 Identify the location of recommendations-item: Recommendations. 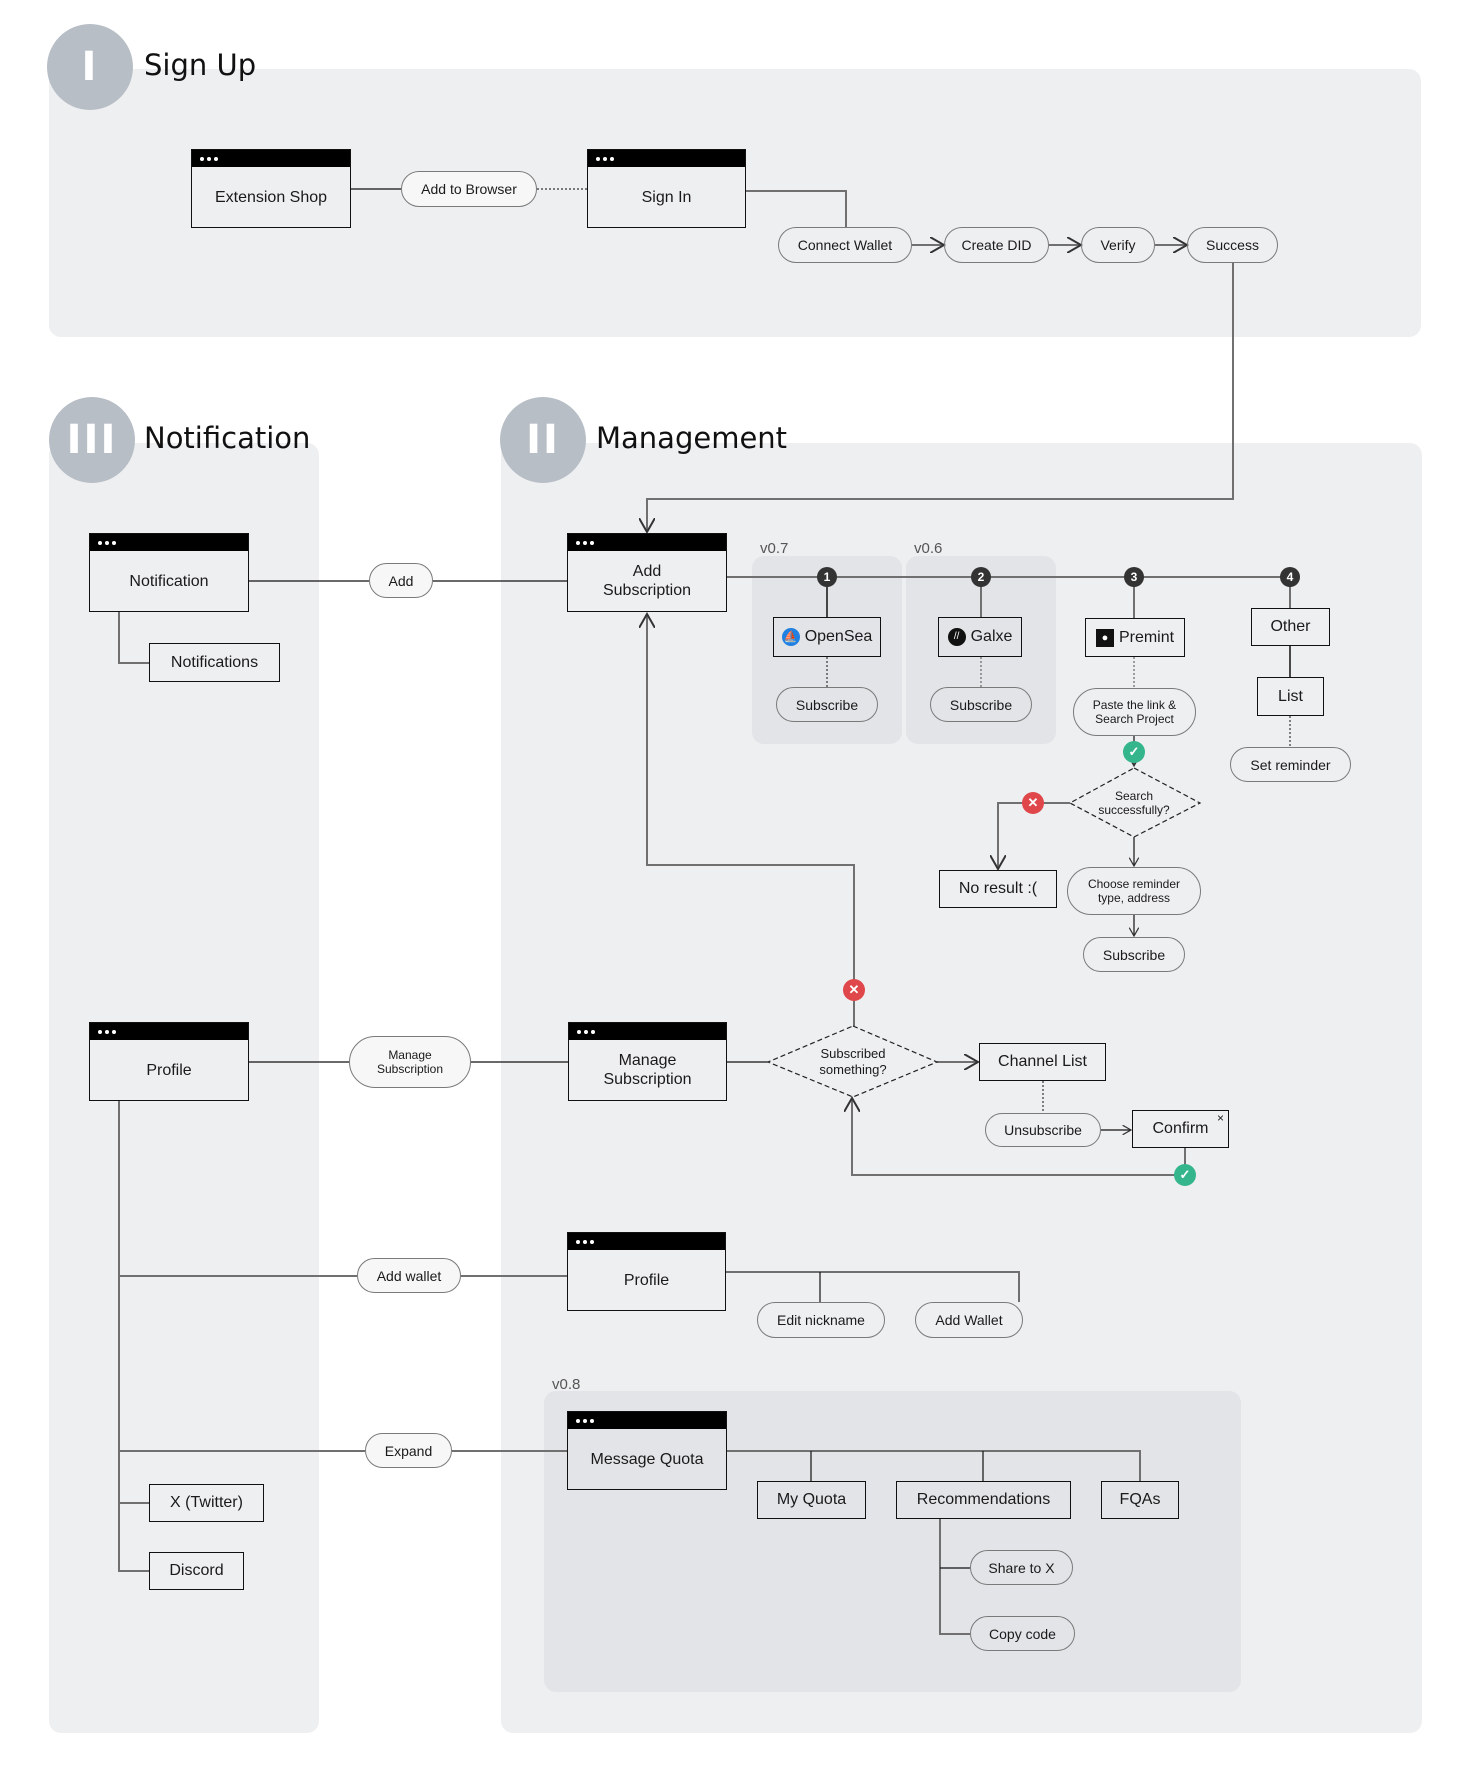
(983, 1500).